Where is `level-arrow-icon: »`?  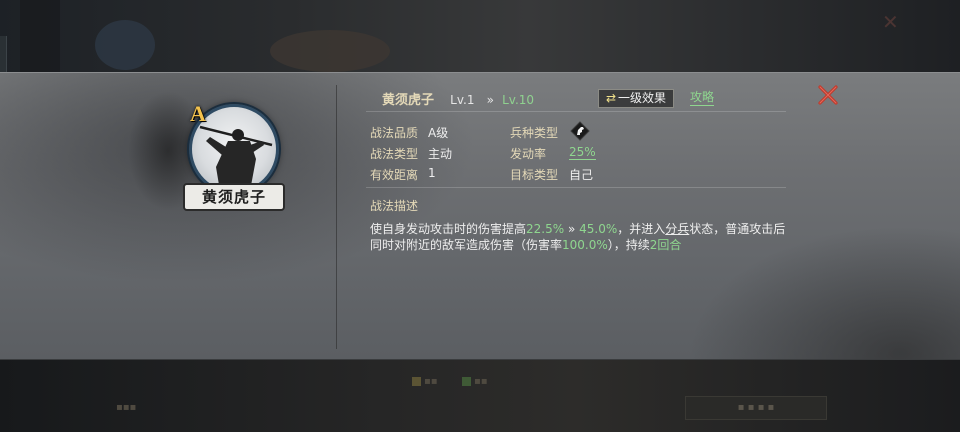 level-arrow-icon: » is located at coordinates (490, 100).